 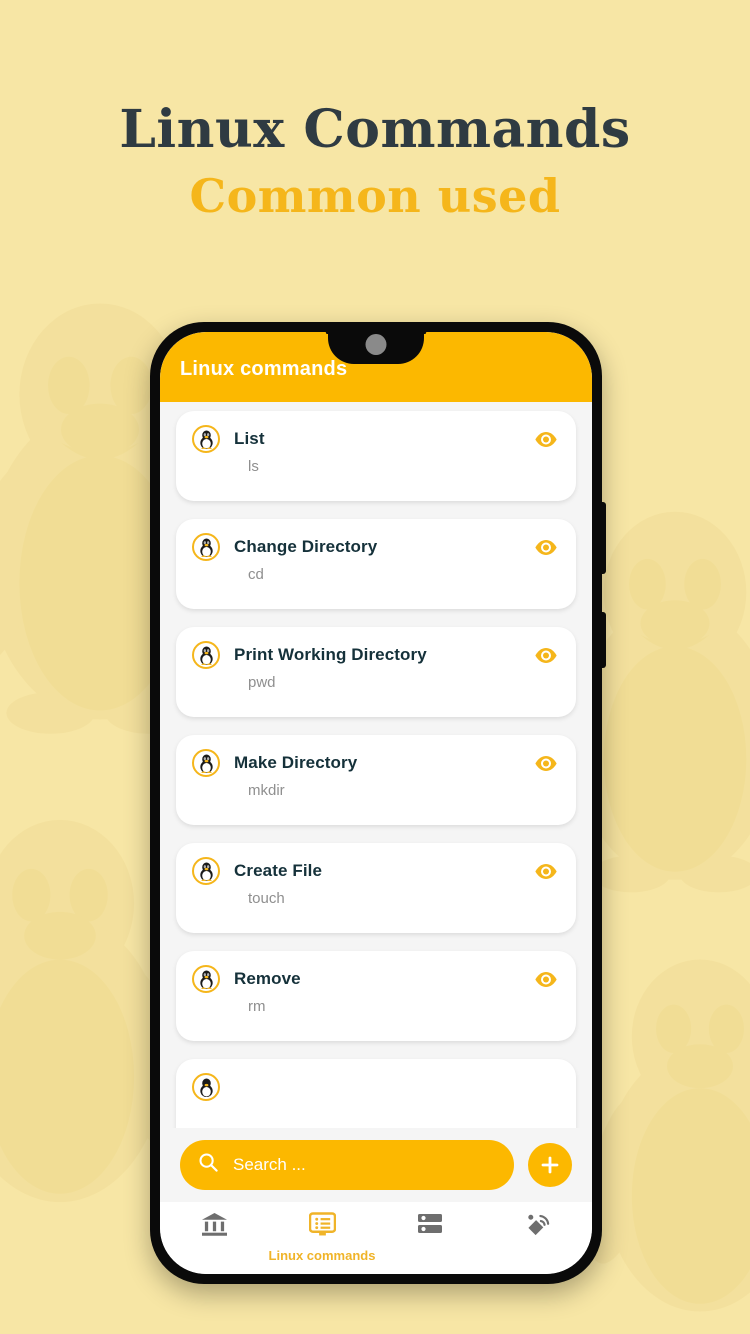 I want to click on list-item: Change Directory cd, so click(x=376, y=564).